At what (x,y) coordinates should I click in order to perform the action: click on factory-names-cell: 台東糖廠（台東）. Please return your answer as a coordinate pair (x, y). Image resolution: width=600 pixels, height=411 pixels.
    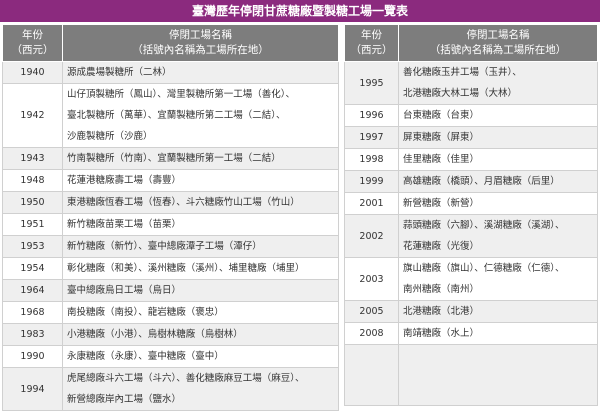
    Looking at the image, I should click on (498, 115).